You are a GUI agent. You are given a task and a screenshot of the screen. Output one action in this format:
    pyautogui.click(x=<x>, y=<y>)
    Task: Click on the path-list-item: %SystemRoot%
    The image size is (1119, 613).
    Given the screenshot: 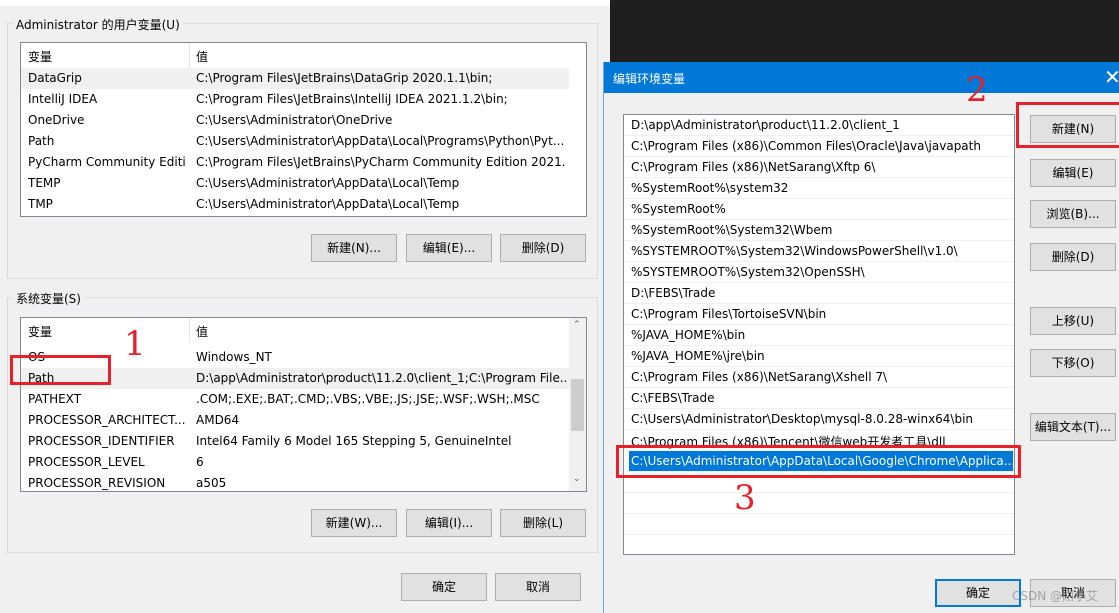 What is the action you would take?
    pyautogui.click(x=819, y=209)
    